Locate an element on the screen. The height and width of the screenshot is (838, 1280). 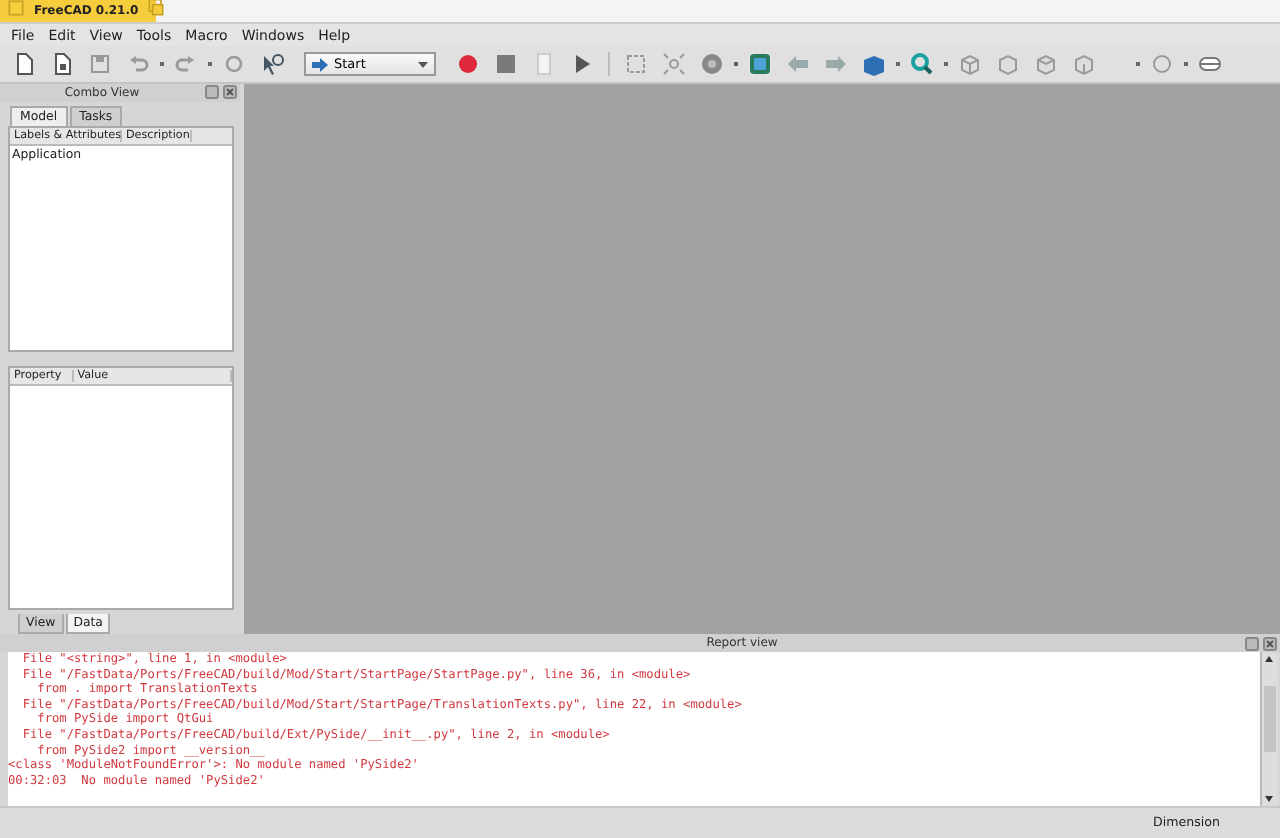
open-document-icon is located at coordinates (62, 64).